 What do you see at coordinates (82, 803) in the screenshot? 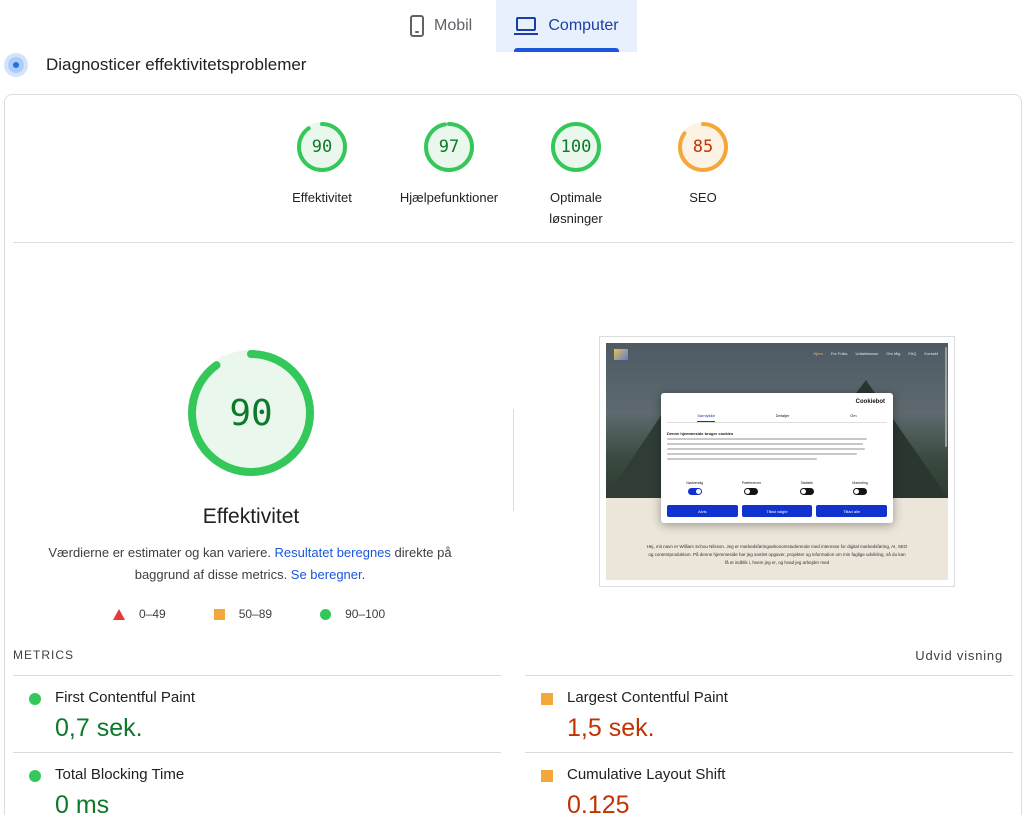
I see `metric-value: 0 ms` at bounding box center [82, 803].